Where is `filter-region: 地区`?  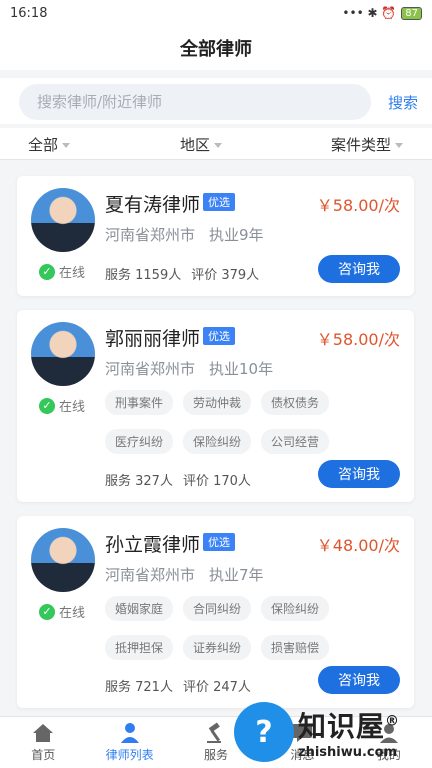
filter-region: 地区 is located at coordinates (201, 144).